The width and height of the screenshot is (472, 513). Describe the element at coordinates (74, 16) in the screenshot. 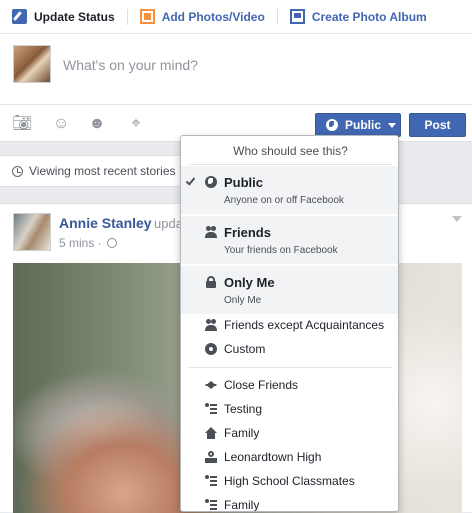

I see `tab-label: Update Status` at that location.